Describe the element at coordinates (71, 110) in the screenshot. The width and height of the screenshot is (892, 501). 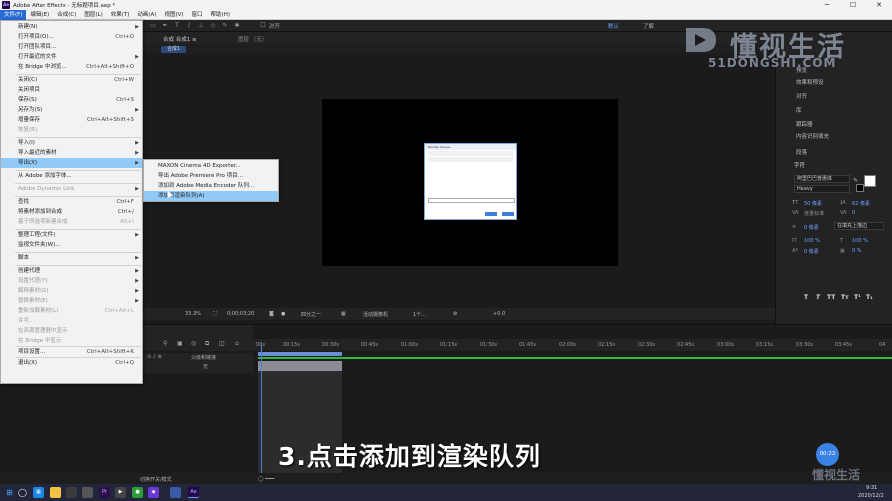
I see `file-menu-item: 另存为(S) ▶` at that location.